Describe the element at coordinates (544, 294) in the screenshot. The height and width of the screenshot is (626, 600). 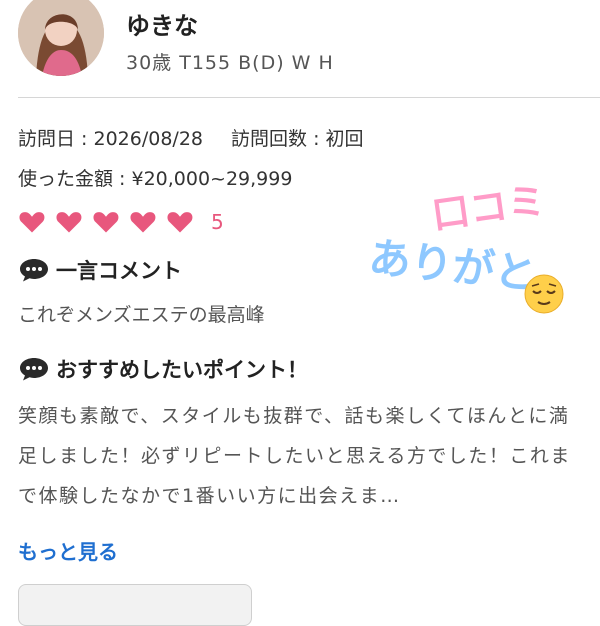
I see `relieved-face-icon` at that location.